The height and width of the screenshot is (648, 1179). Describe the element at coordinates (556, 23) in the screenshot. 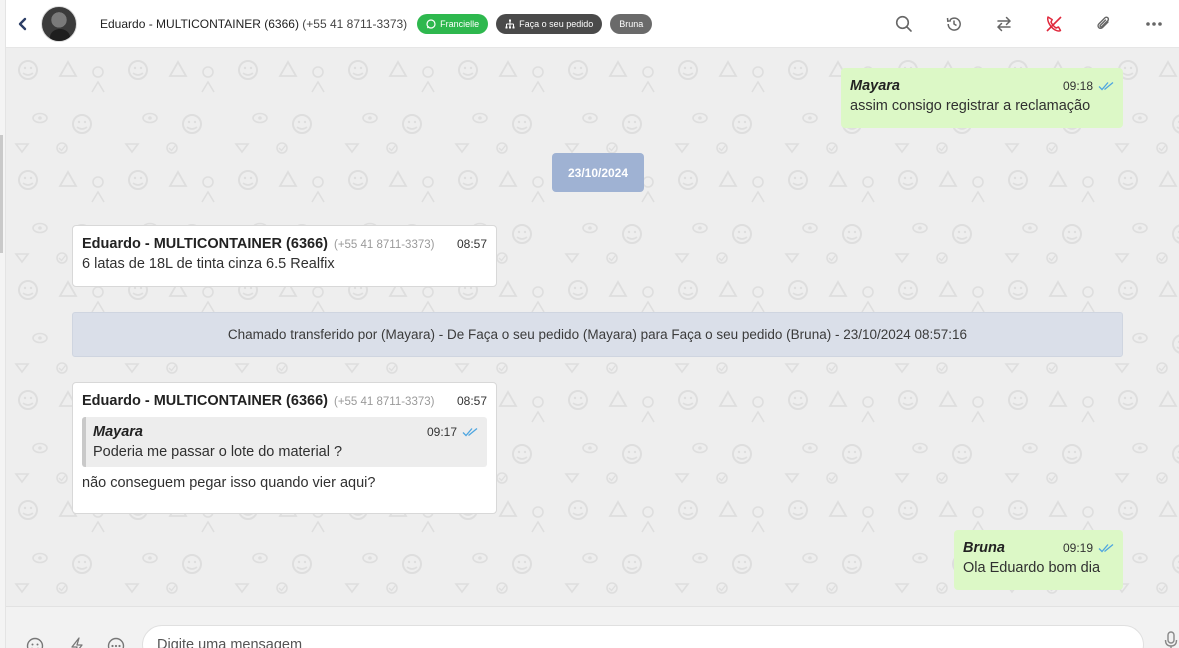

I see `tag-label: Faça o seu pedido` at that location.